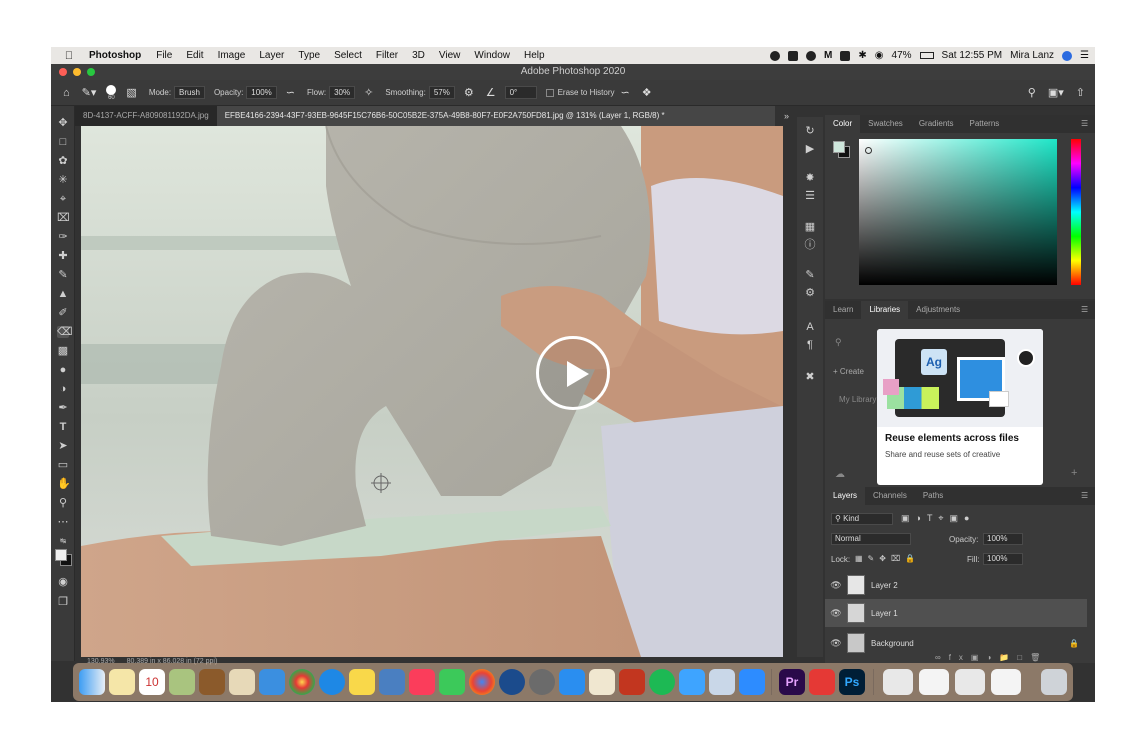 The width and height of the screenshot is (1132, 748). Describe the element at coordinates (63, 142) in the screenshot. I see `marquee-tool-icon: □` at that location.